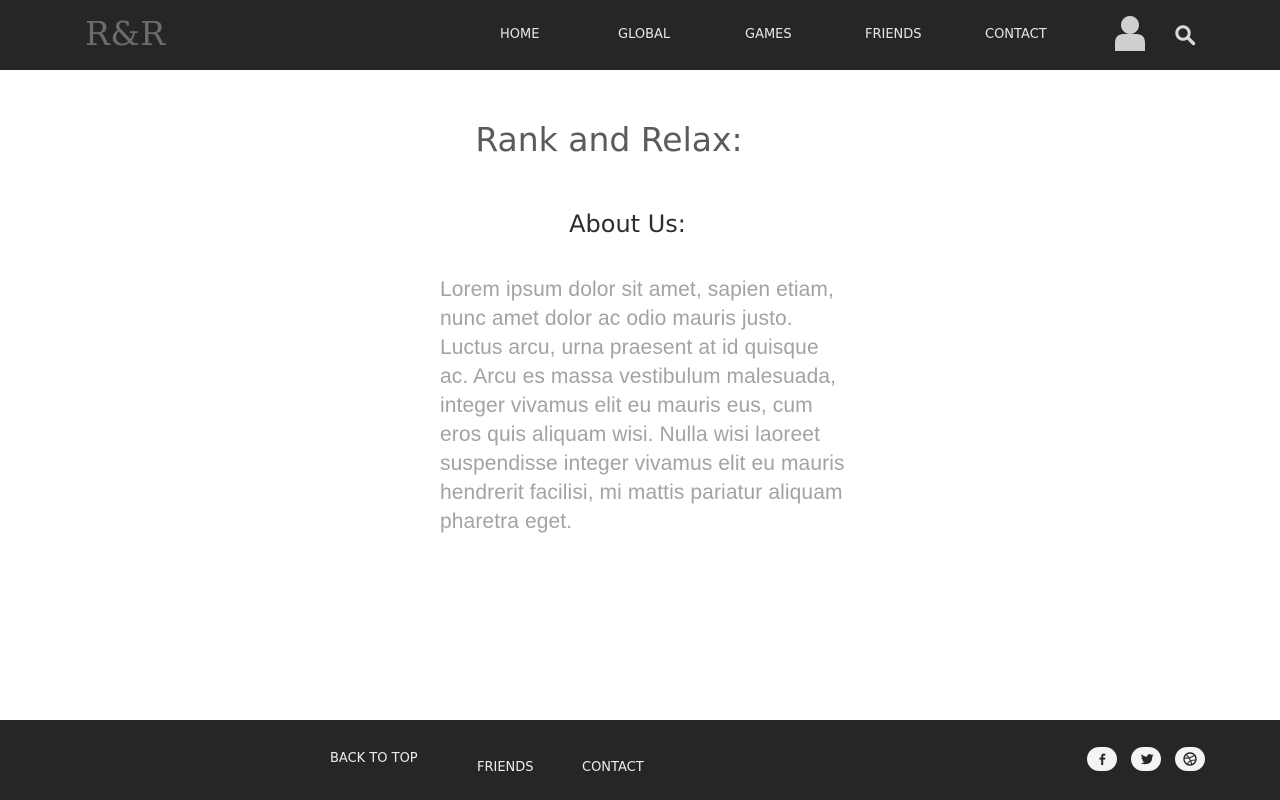 The width and height of the screenshot is (1280, 800). I want to click on twitter-icon, so click(1146, 759).